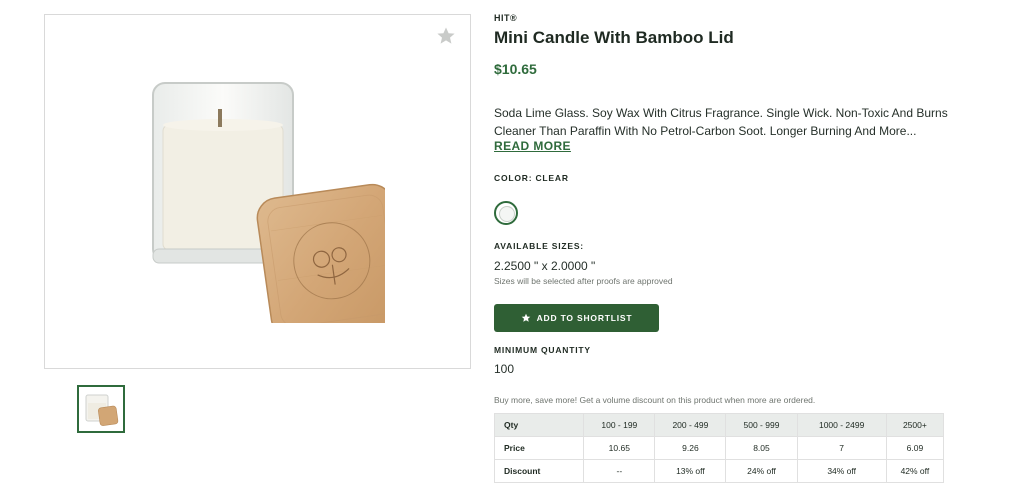 The image size is (1024, 495). Describe the element at coordinates (446, 36) in the screenshot. I see `favorite-star-icon` at that location.